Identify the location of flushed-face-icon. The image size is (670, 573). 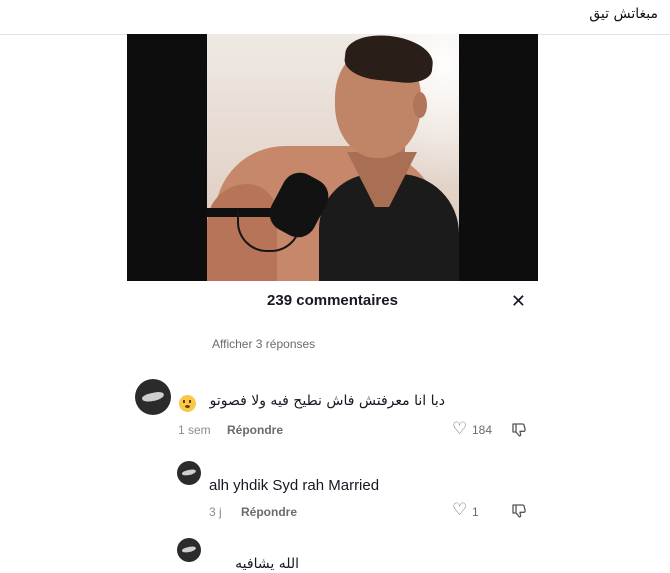
(187, 403).